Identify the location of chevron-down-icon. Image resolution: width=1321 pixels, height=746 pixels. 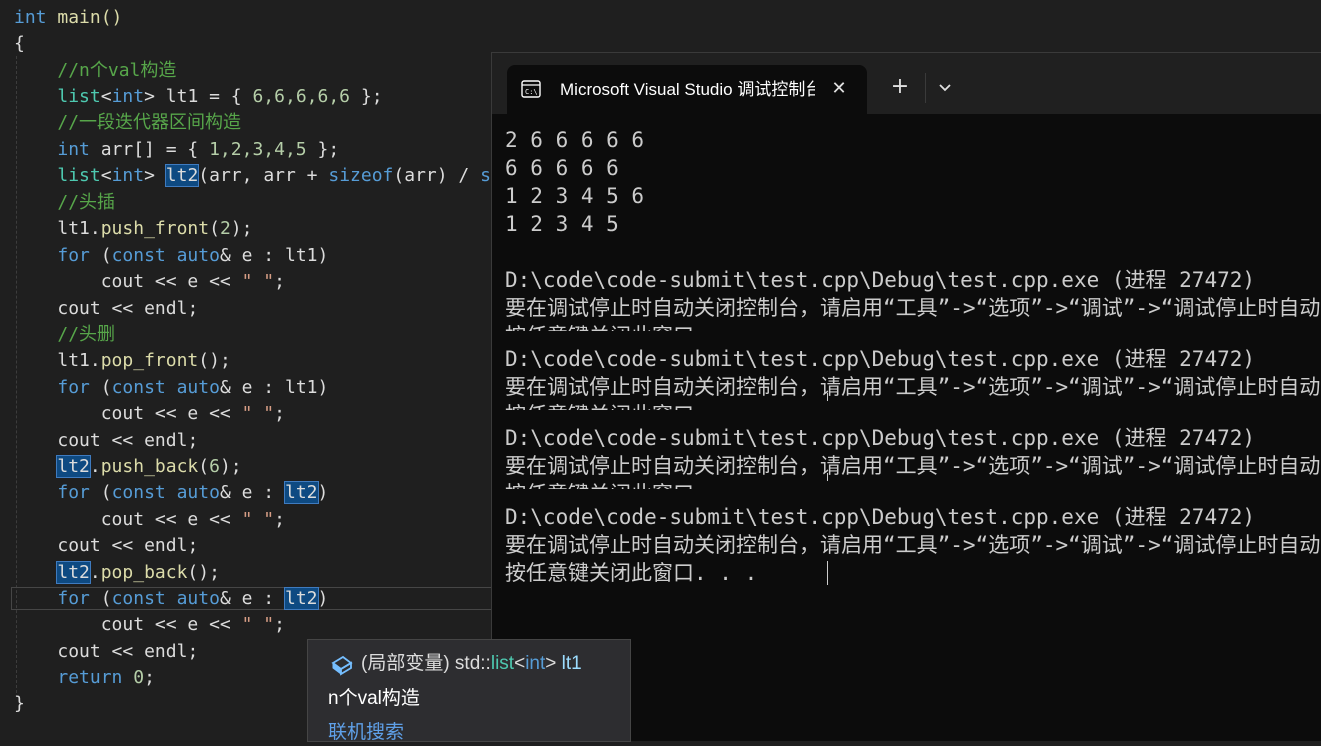
(945, 87).